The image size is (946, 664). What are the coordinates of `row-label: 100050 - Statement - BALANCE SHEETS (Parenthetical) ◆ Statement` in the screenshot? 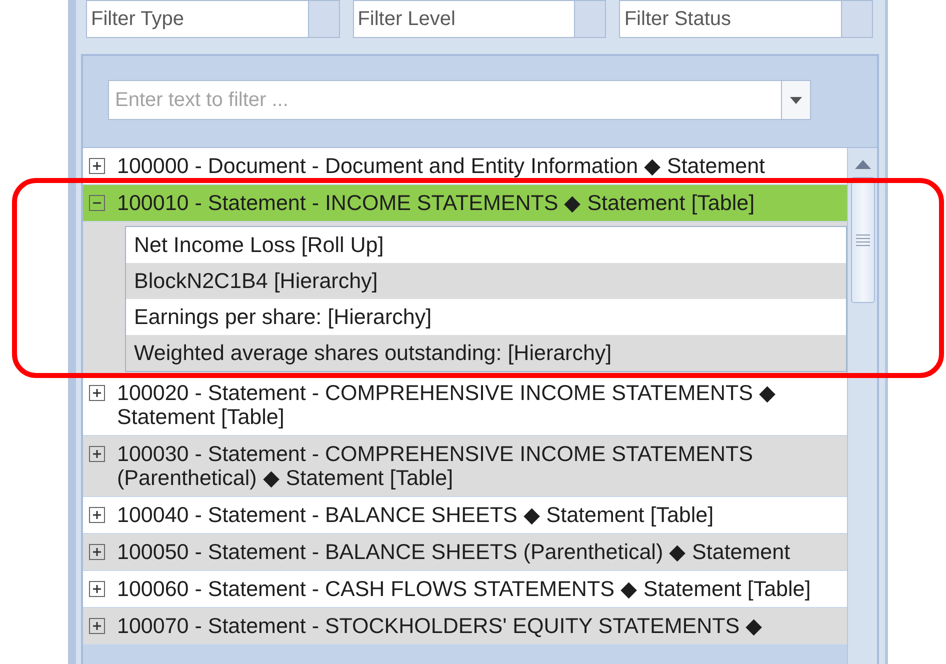 It's located at (453, 552).